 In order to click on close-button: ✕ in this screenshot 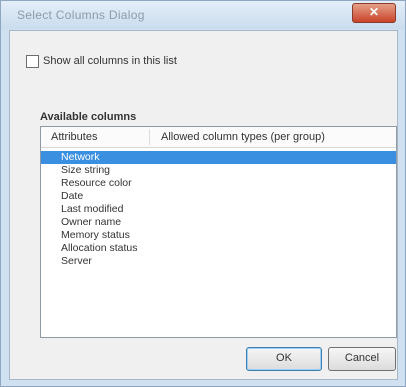, I will do `click(374, 13)`.